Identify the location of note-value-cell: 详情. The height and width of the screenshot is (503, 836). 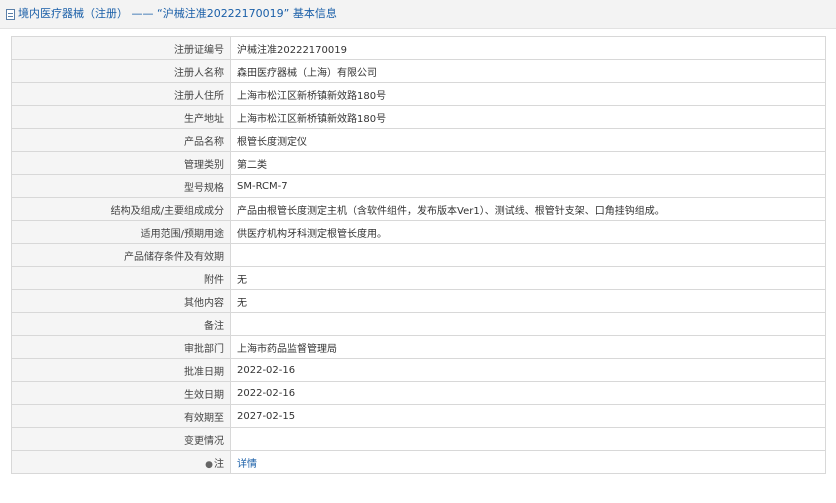
(528, 462).